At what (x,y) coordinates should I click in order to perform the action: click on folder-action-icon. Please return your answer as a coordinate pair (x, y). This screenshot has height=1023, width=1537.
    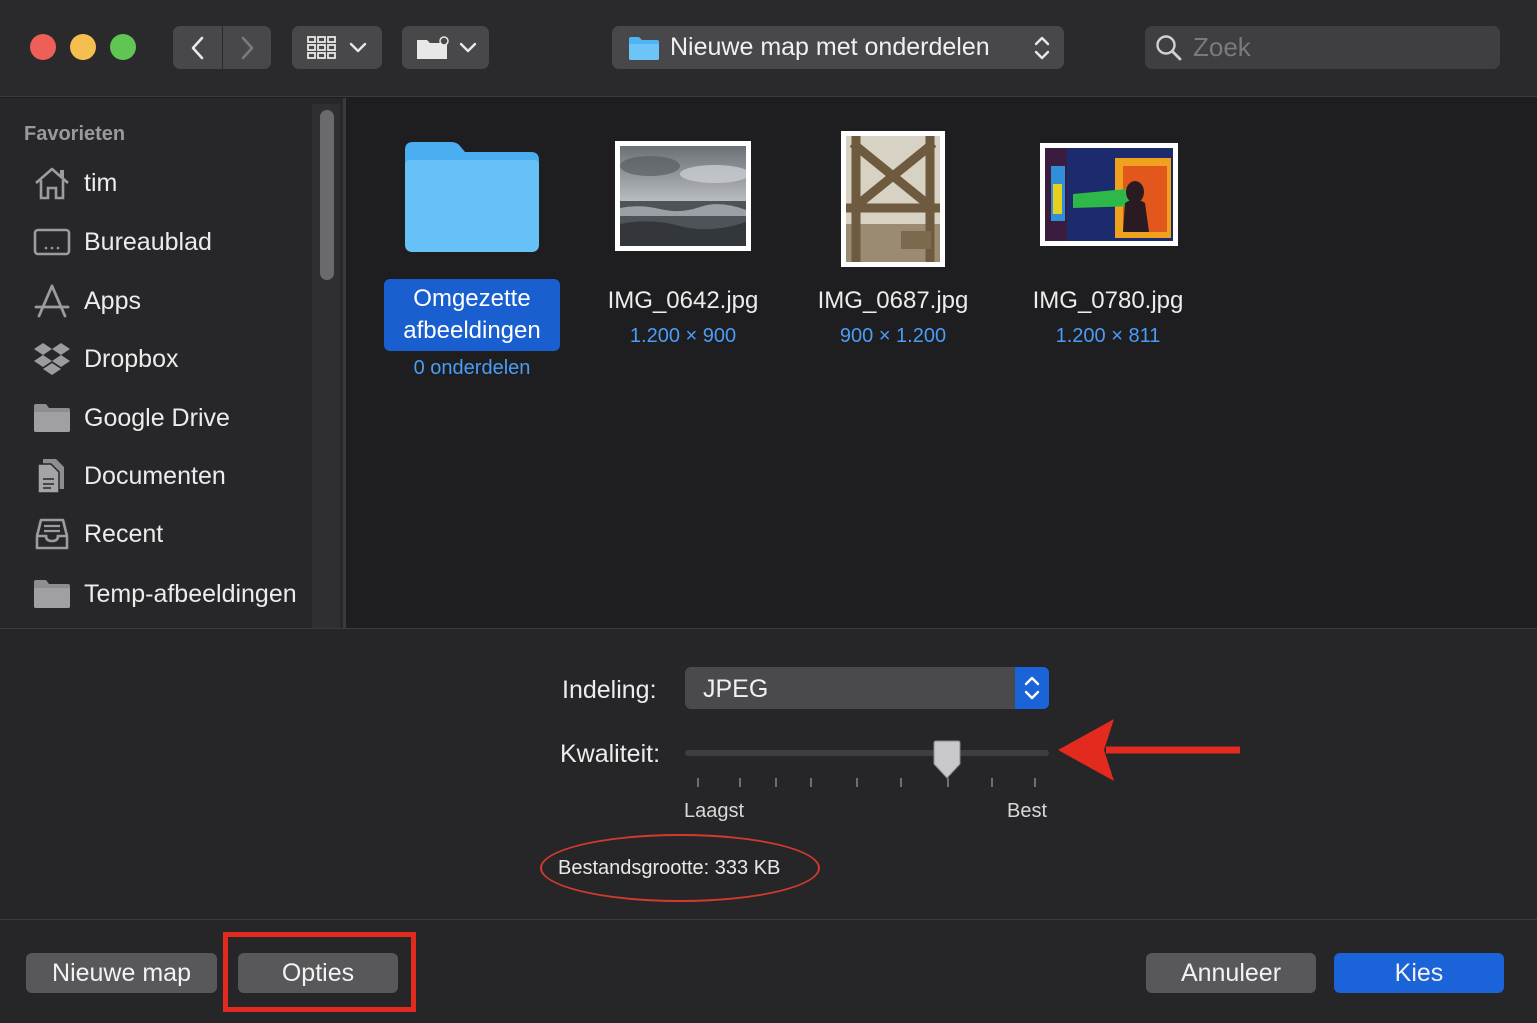
    Looking at the image, I should click on (432, 47).